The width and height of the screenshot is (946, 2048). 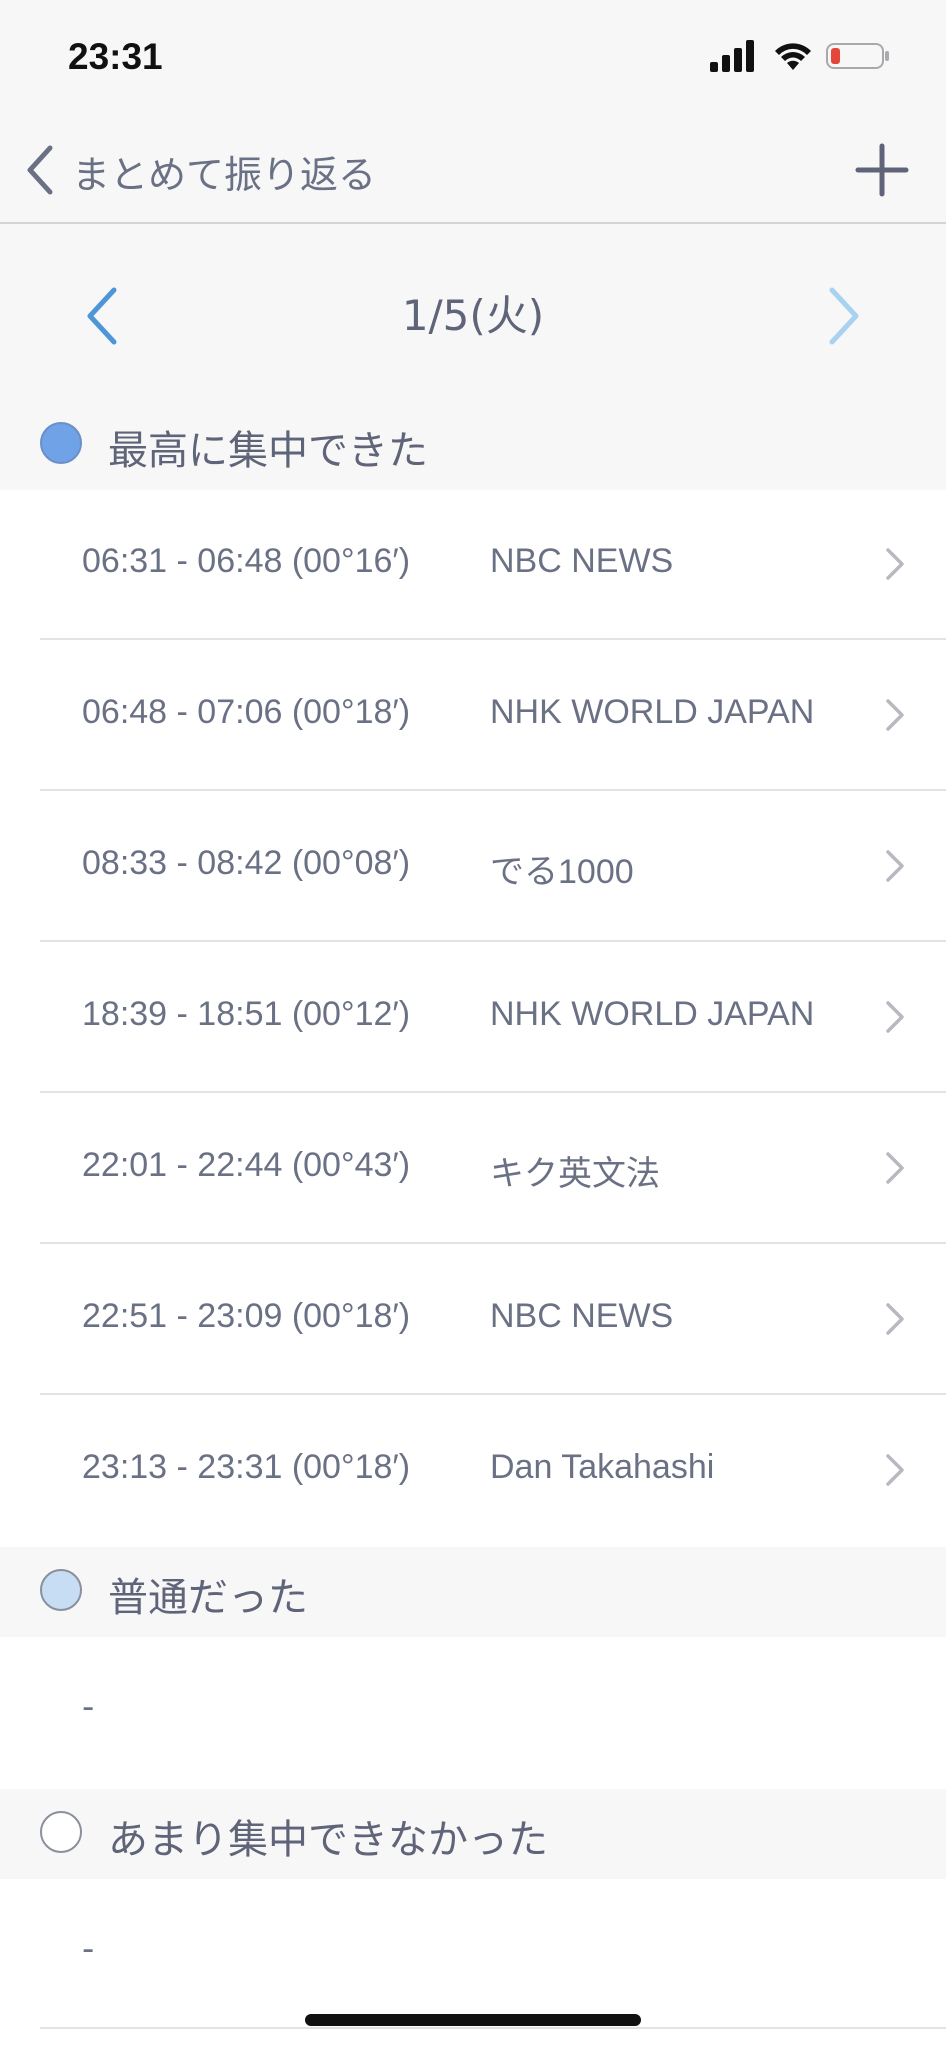 I want to click on session-time: 23:13 - 23:31 (00°18′), so click(x=246, y=1467).